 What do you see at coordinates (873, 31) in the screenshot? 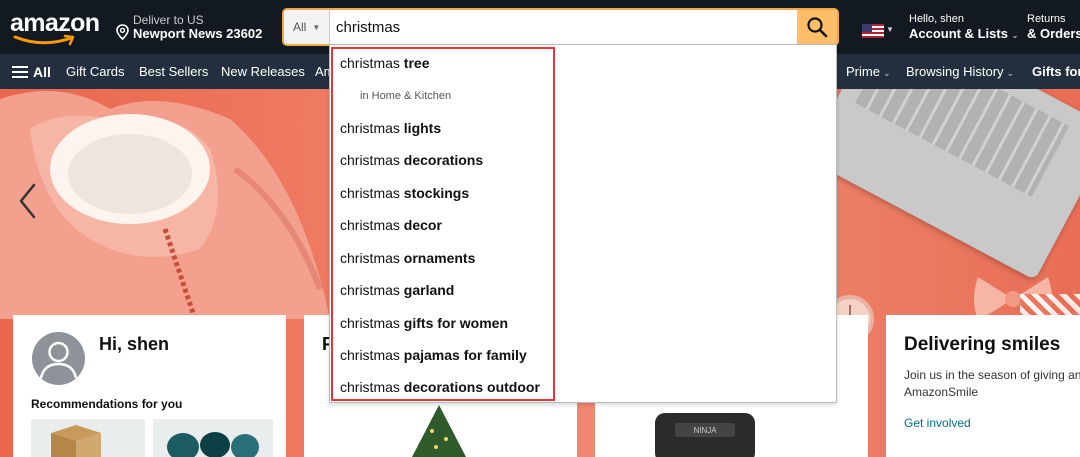
I see `us-flag-icon` at bounding box center [873, 31].